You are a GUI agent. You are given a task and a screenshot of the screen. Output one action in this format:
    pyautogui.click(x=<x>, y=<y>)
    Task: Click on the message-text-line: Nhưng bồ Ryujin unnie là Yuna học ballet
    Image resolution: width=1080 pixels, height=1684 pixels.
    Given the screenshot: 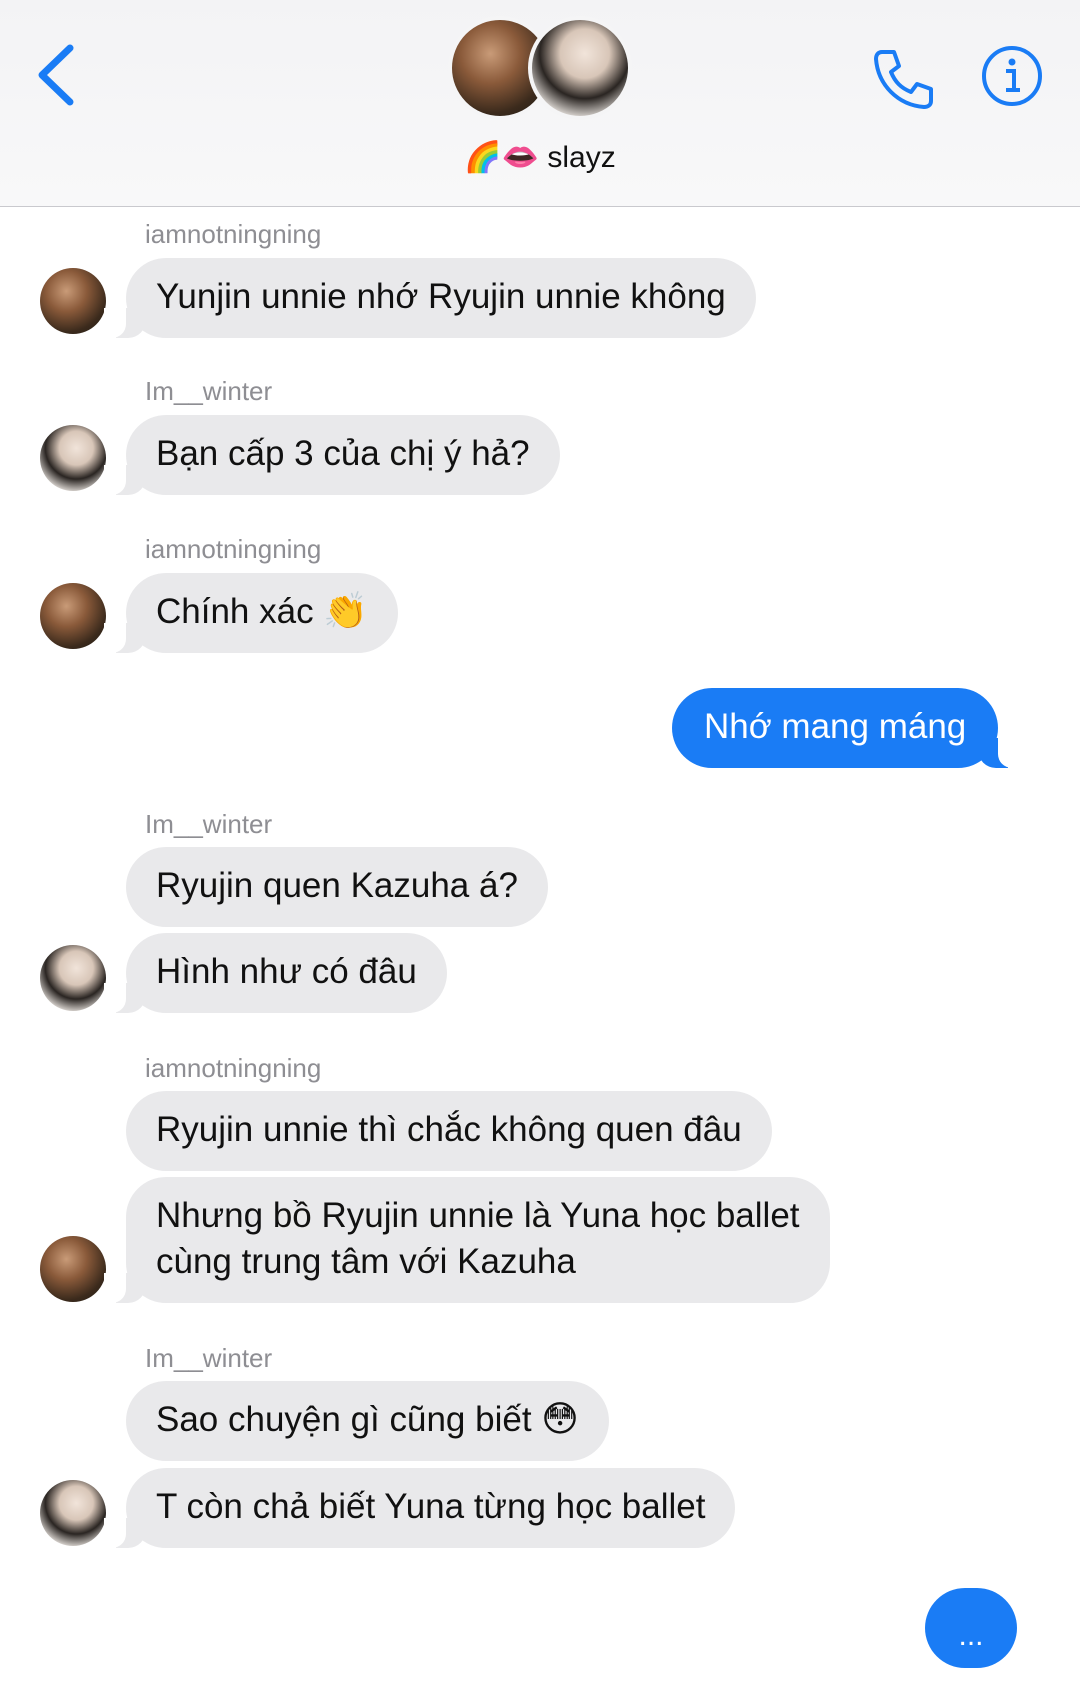 What is the action you would take?
    pyautogui.click(x=478, y=1215)
    